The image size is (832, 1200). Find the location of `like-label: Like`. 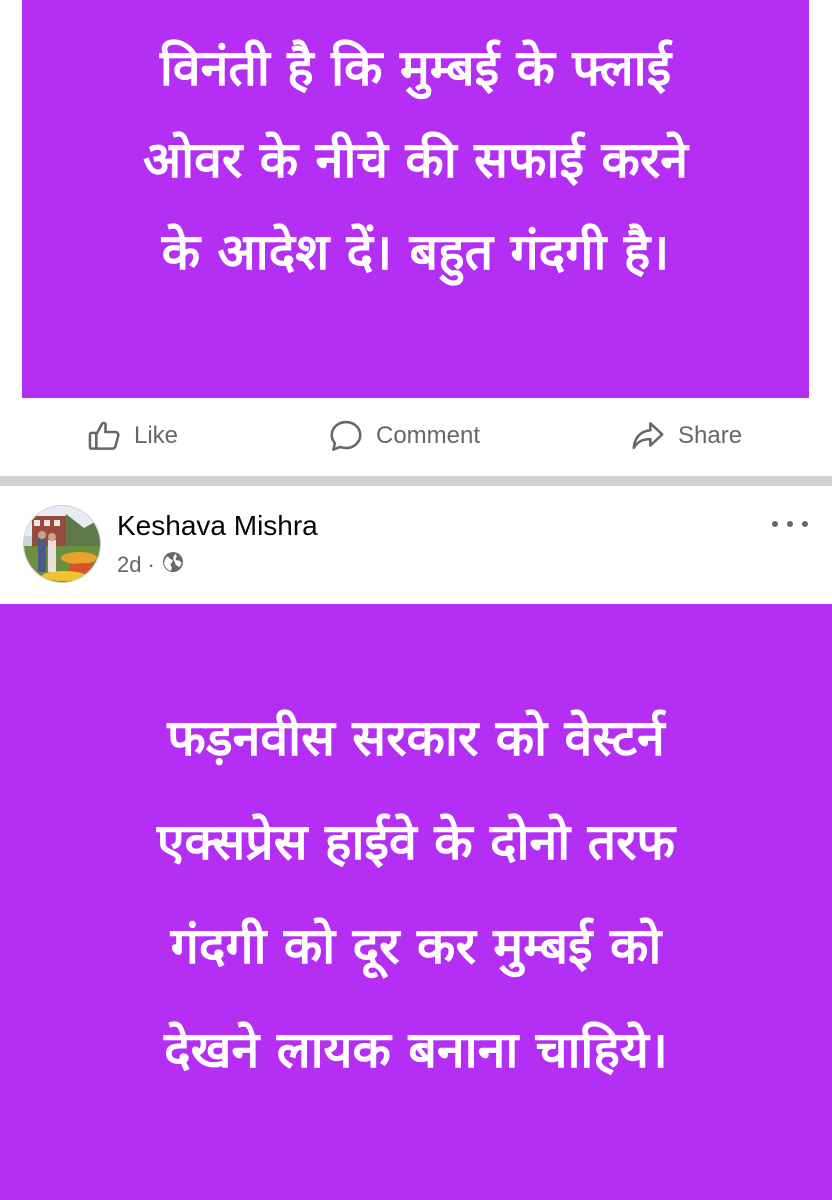

like-label: Like is located at coordinates (156, 435).